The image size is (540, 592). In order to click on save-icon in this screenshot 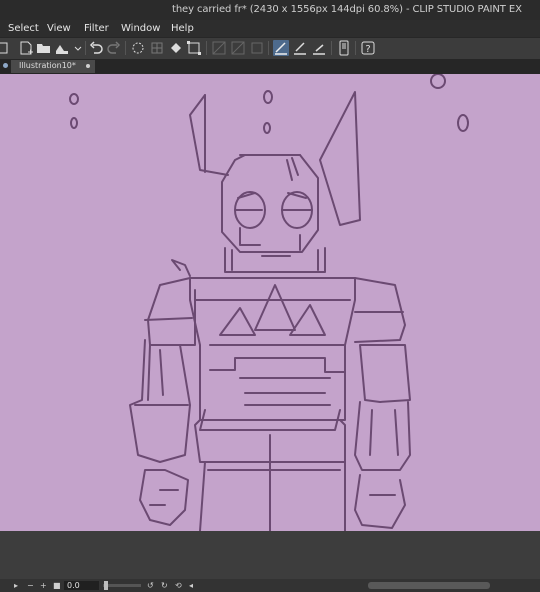, I will do `click(62, 48)`.